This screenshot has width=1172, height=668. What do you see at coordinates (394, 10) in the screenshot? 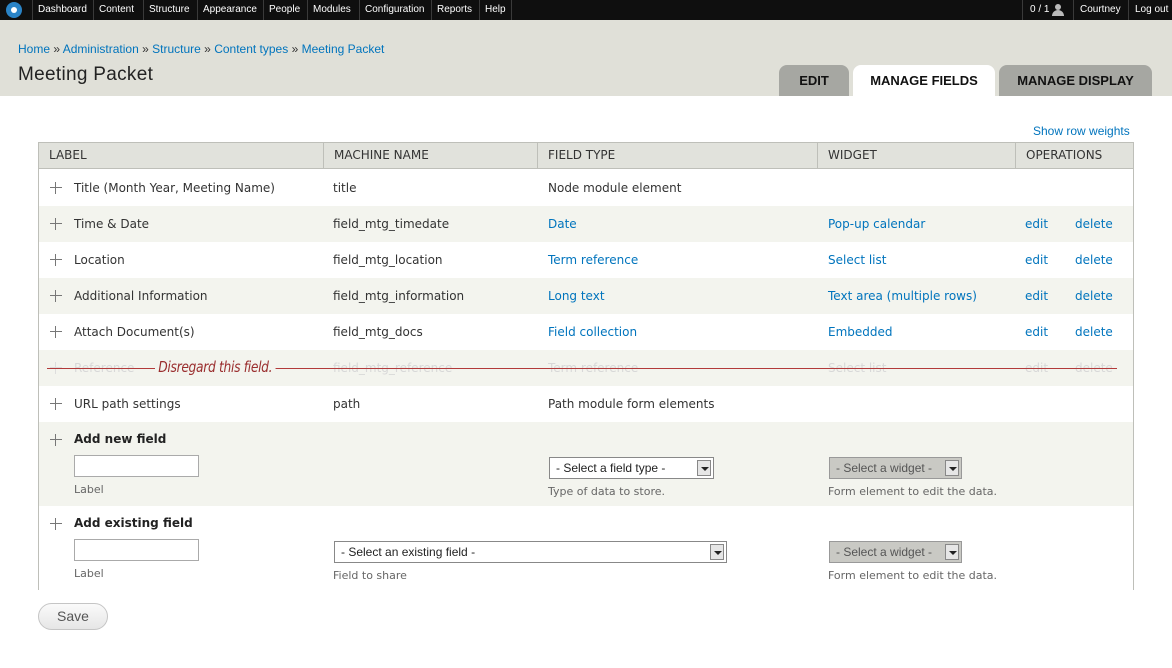
I see `menu-configuration: Configuration` at bounding box center [394, 10].